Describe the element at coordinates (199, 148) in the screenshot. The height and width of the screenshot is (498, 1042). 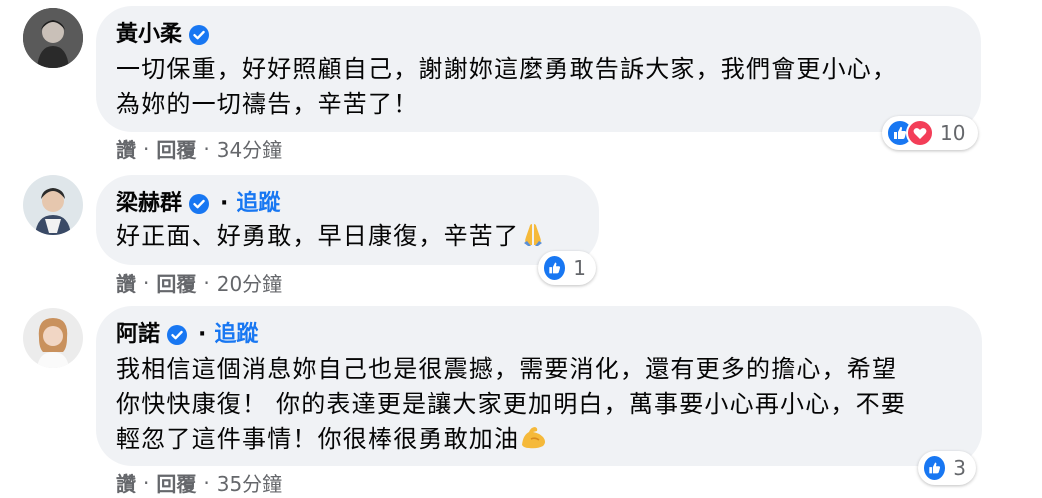
I see `comment-actions: 讚 · 回覆 · 34分鐘` at that location.